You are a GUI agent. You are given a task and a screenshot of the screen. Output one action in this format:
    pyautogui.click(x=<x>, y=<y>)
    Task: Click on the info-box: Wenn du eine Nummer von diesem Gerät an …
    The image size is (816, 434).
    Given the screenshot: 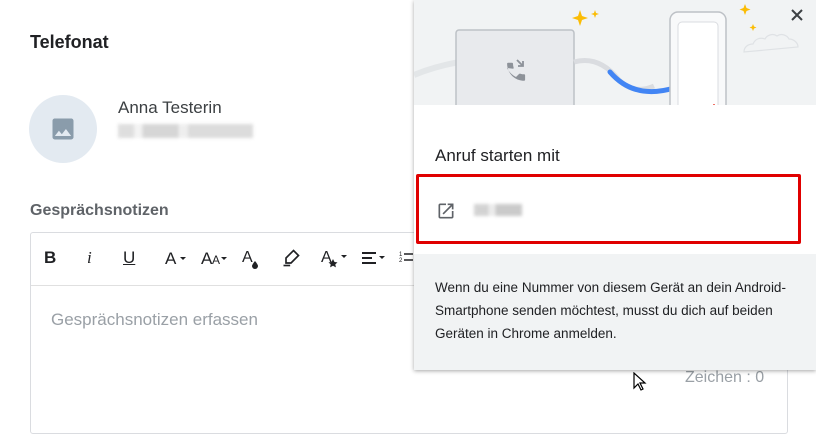 What is the action you would take?
    pyautogui.click(x=615, y=312)
    